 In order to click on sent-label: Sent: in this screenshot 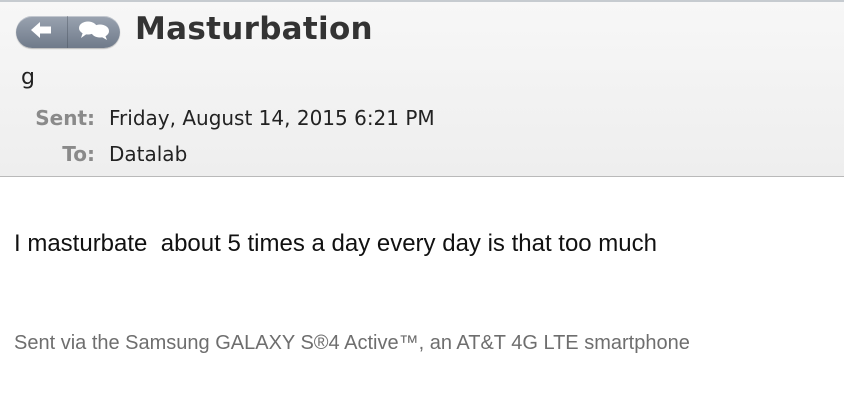, I will do `click(65, 118)`.